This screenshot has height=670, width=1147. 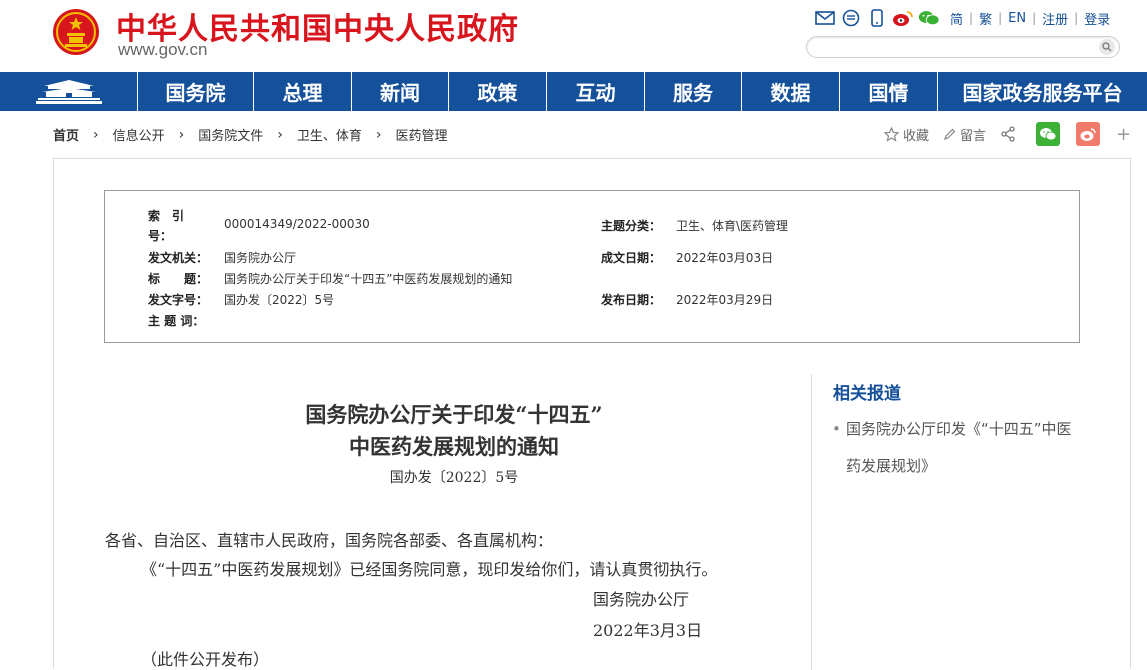 I want to click on article-salutation: 各省、自治区、直辖市人民政府，国务院各部委、各直属机构：, so click(x=329, y=540).